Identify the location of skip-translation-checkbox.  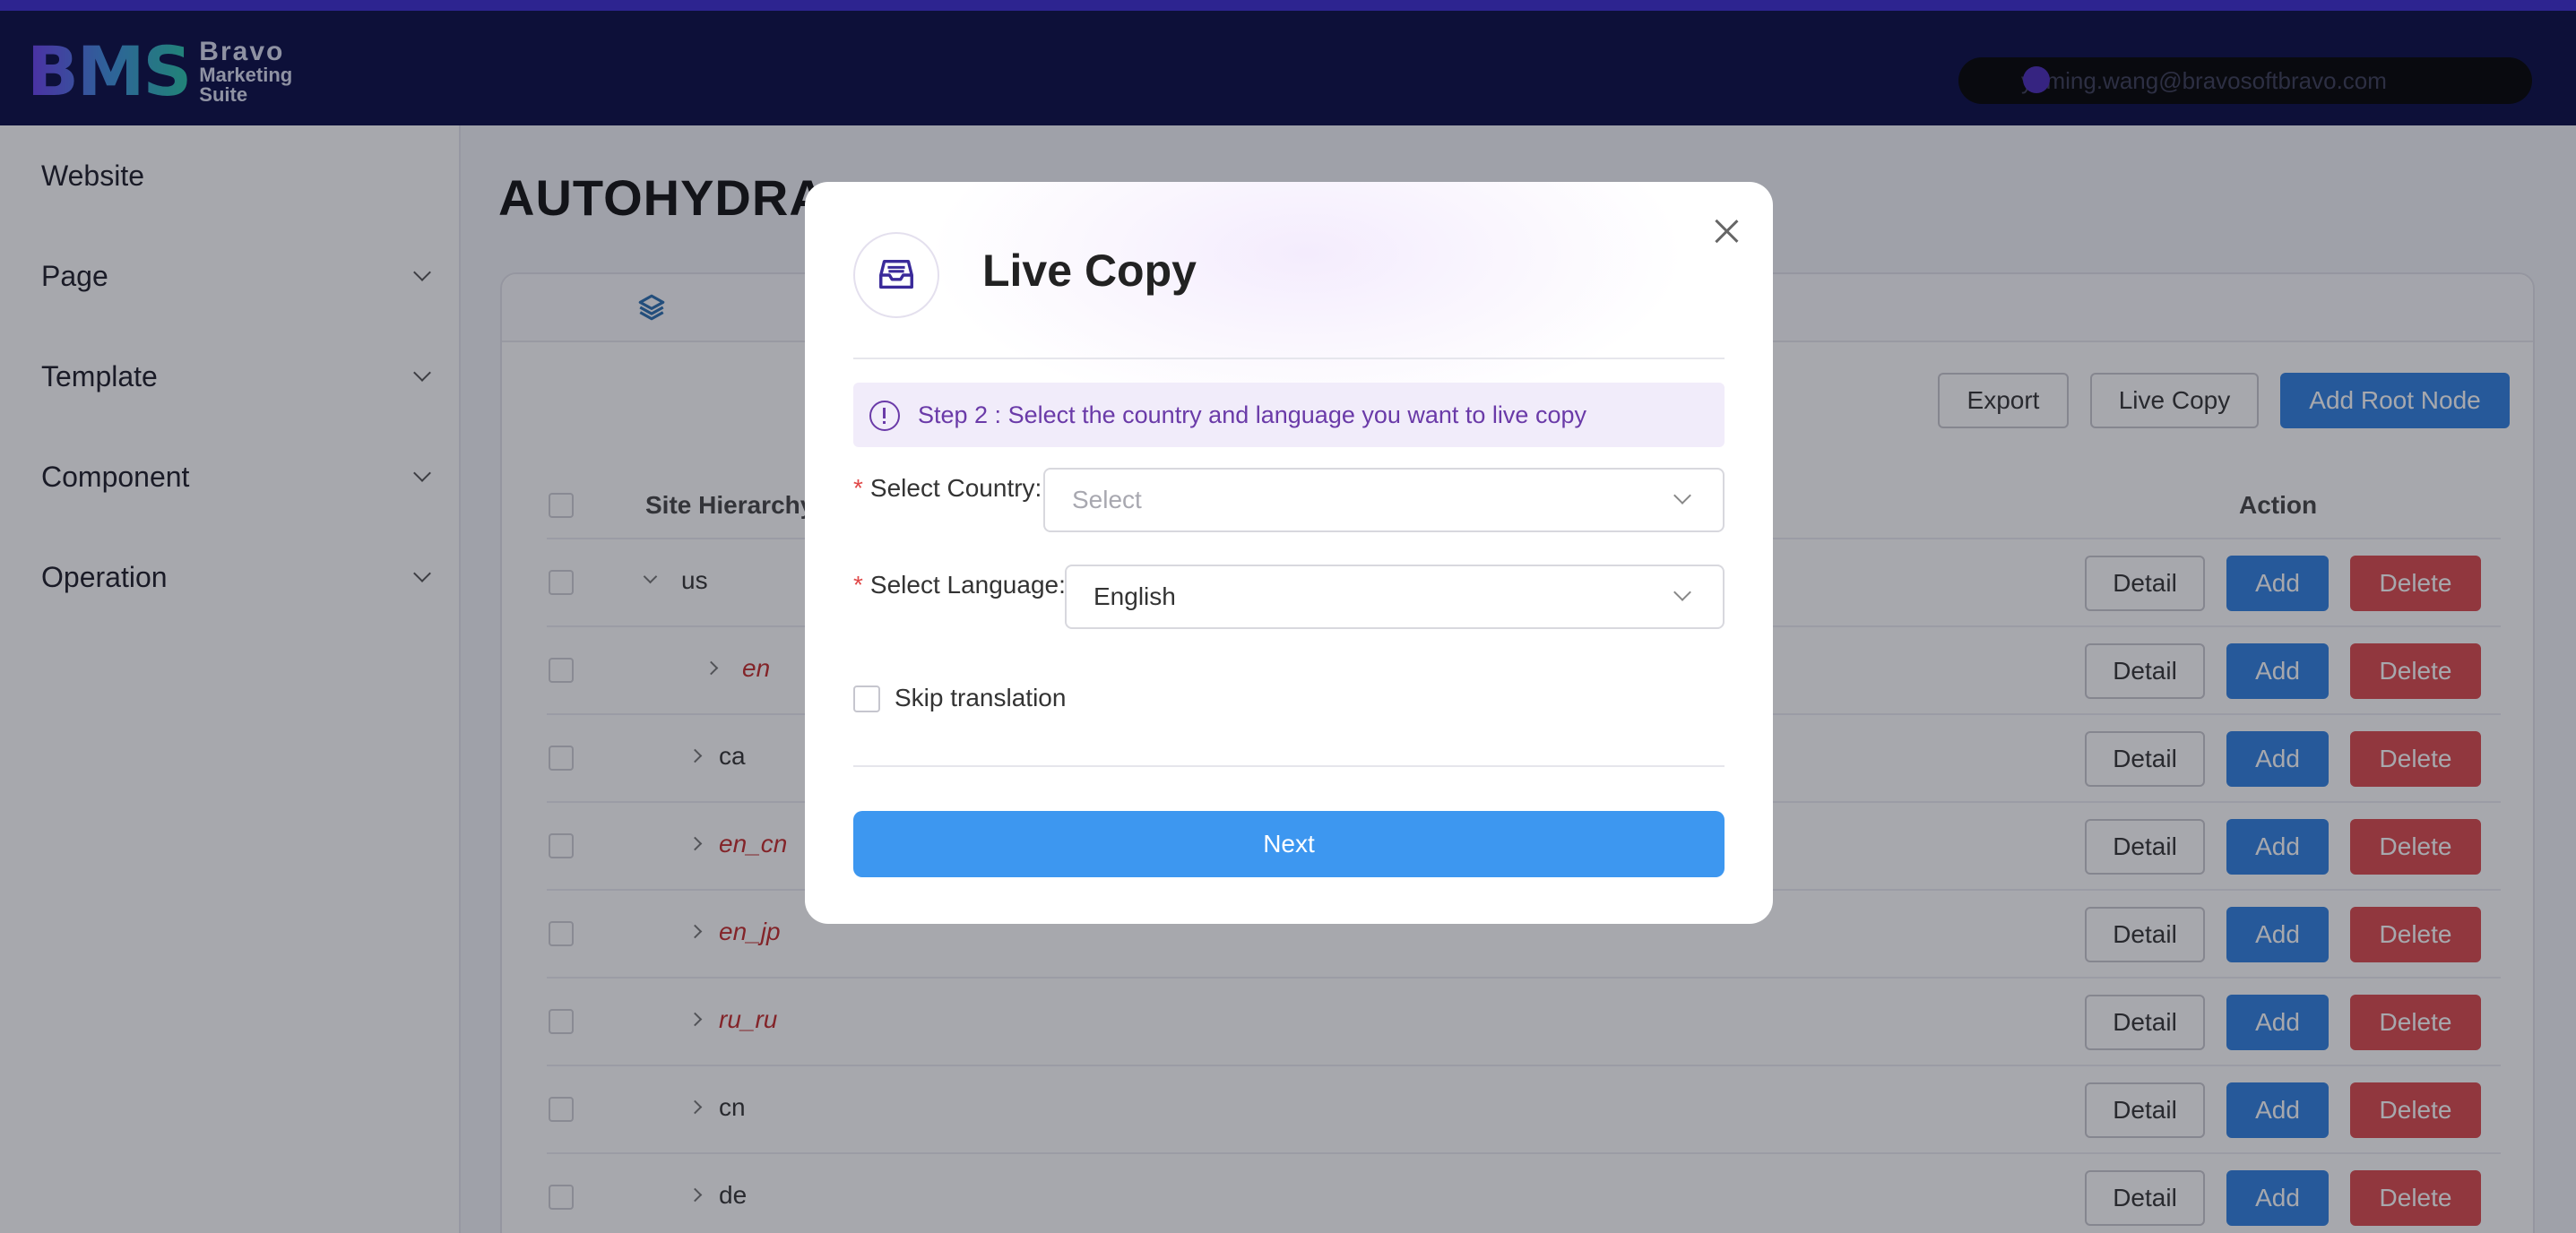
(866, 699).